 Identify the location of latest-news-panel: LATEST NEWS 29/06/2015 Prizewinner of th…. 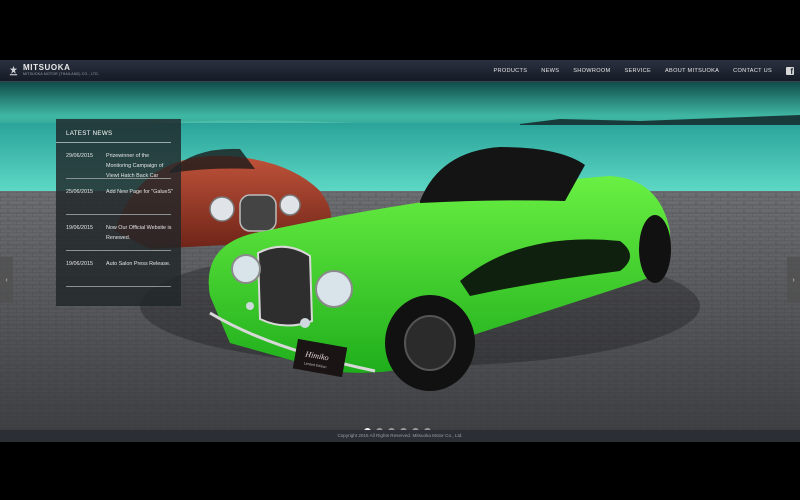
(118, 212).